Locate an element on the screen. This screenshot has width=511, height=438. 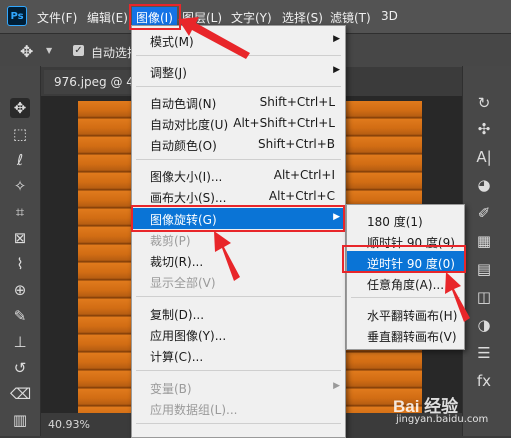
eyedropper-icon: ⌇ is located at coordinates (20, 264).